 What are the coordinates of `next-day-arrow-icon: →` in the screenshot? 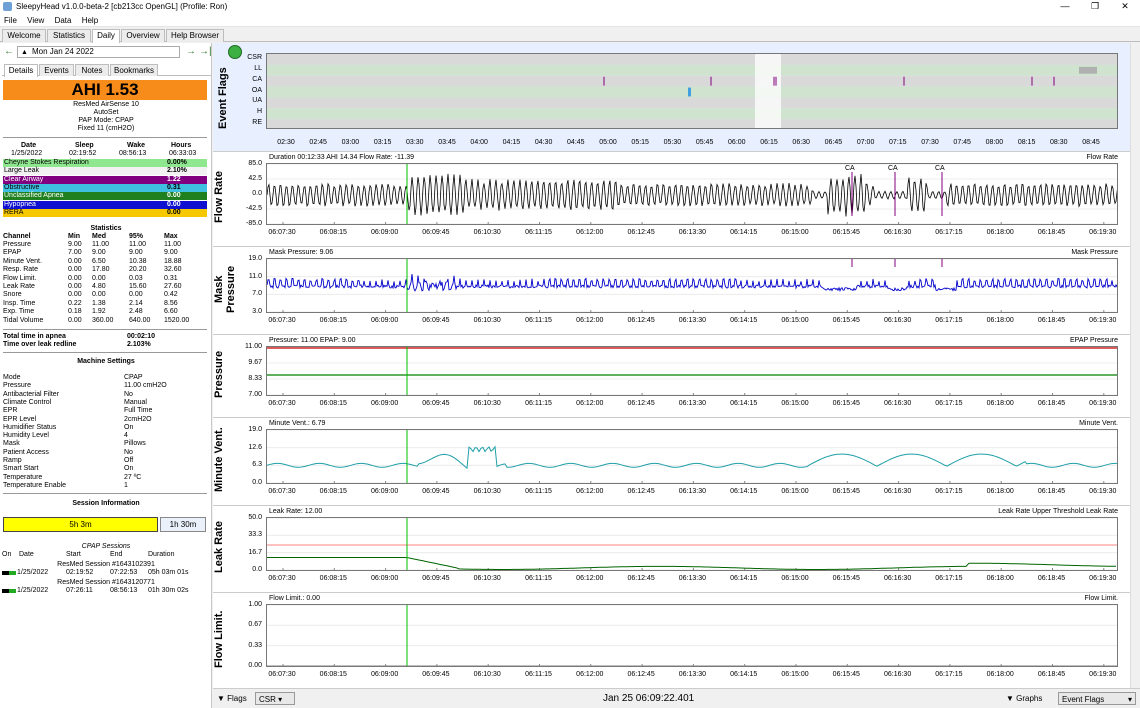 It's located at (191, 51).